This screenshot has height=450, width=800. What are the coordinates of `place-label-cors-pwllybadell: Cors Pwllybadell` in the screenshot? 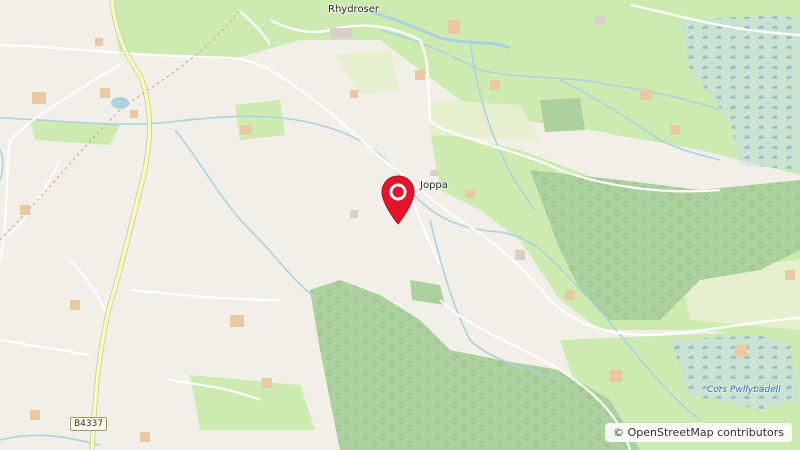 It's located at (744, 390).